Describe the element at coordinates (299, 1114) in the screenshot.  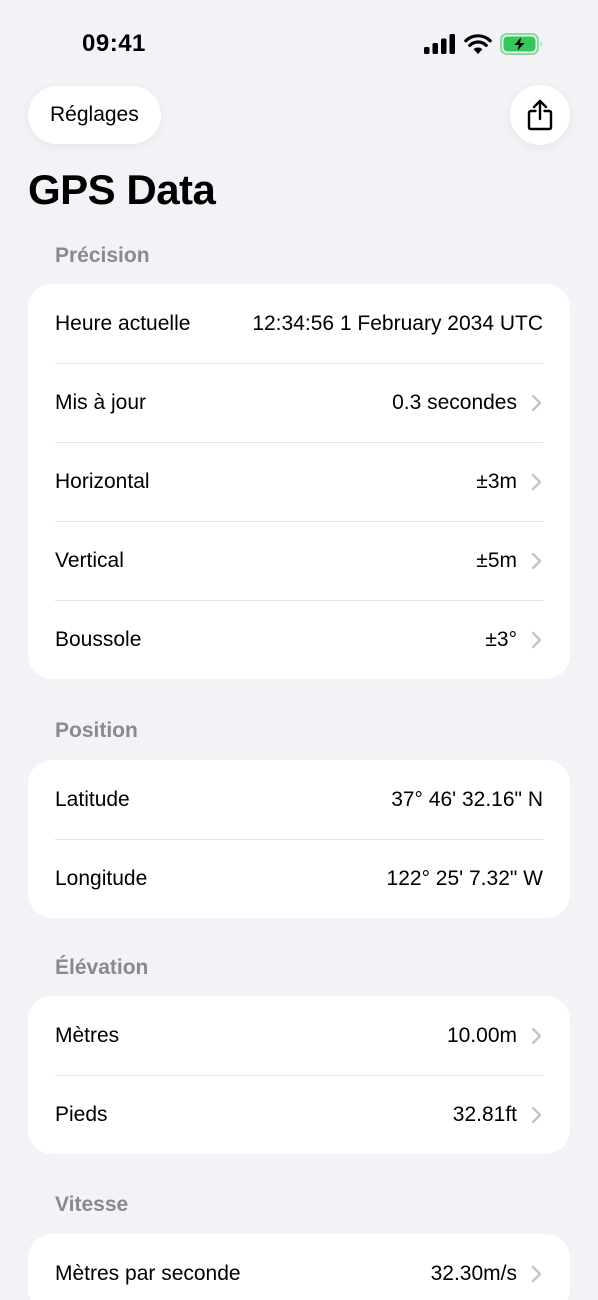
I see `row-feet: Pieds 32.81ft` at that location.